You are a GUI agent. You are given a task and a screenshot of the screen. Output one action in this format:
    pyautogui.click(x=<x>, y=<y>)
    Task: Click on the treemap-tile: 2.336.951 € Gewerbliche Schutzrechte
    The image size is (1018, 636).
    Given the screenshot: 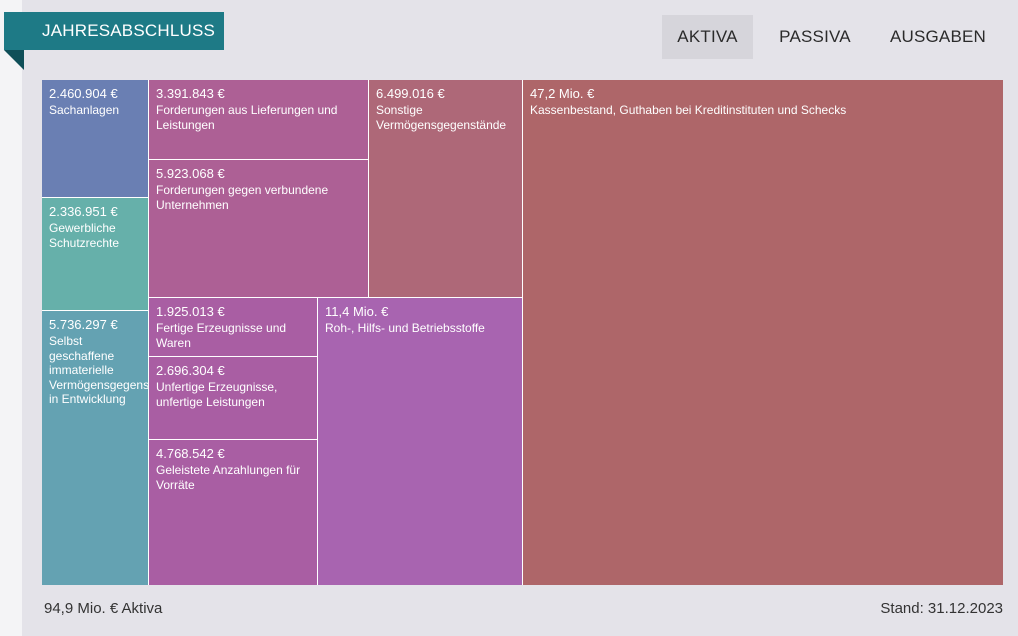 What is the action you would take?
    pyautogui.click(x=95, y=254)
    